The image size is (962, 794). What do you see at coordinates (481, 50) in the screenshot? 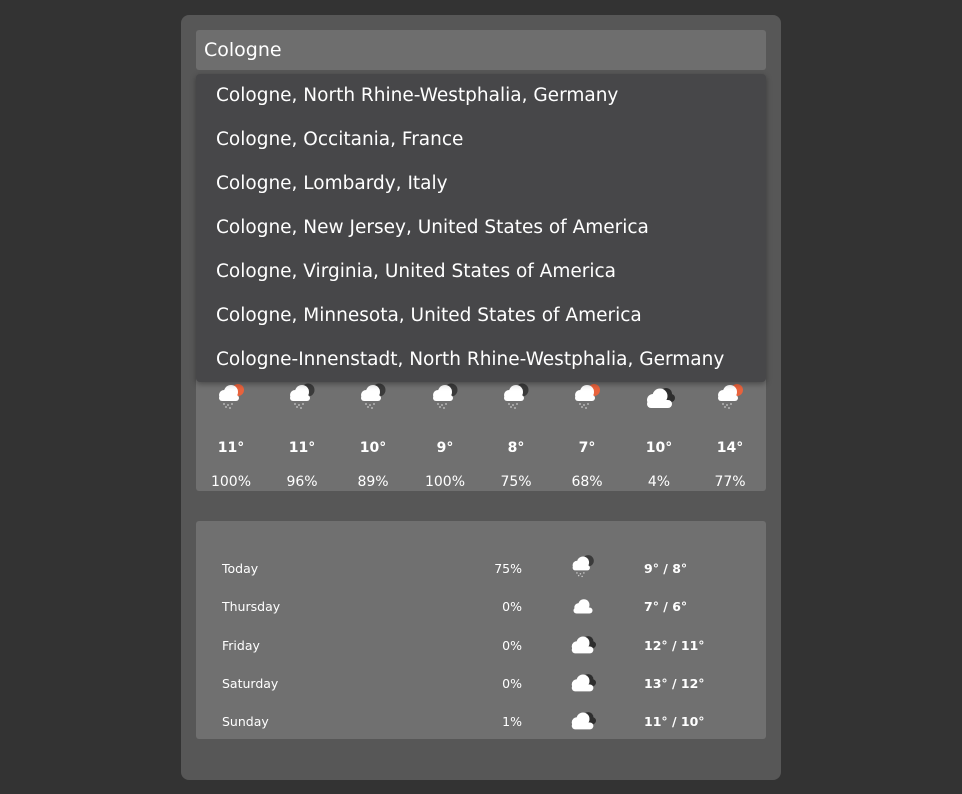
I see `search-input` at bounding box center [481, 50].